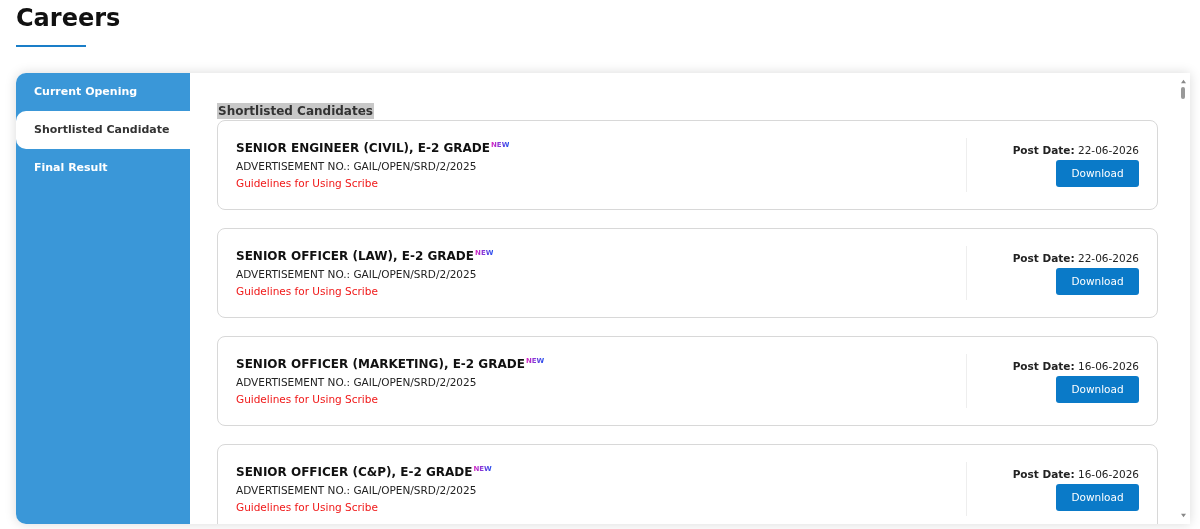 This screenshot has height=529, width=1200. Describe the element at coordinates (69, 18) in the screenshot. I see `page-title: Careers` at that location.